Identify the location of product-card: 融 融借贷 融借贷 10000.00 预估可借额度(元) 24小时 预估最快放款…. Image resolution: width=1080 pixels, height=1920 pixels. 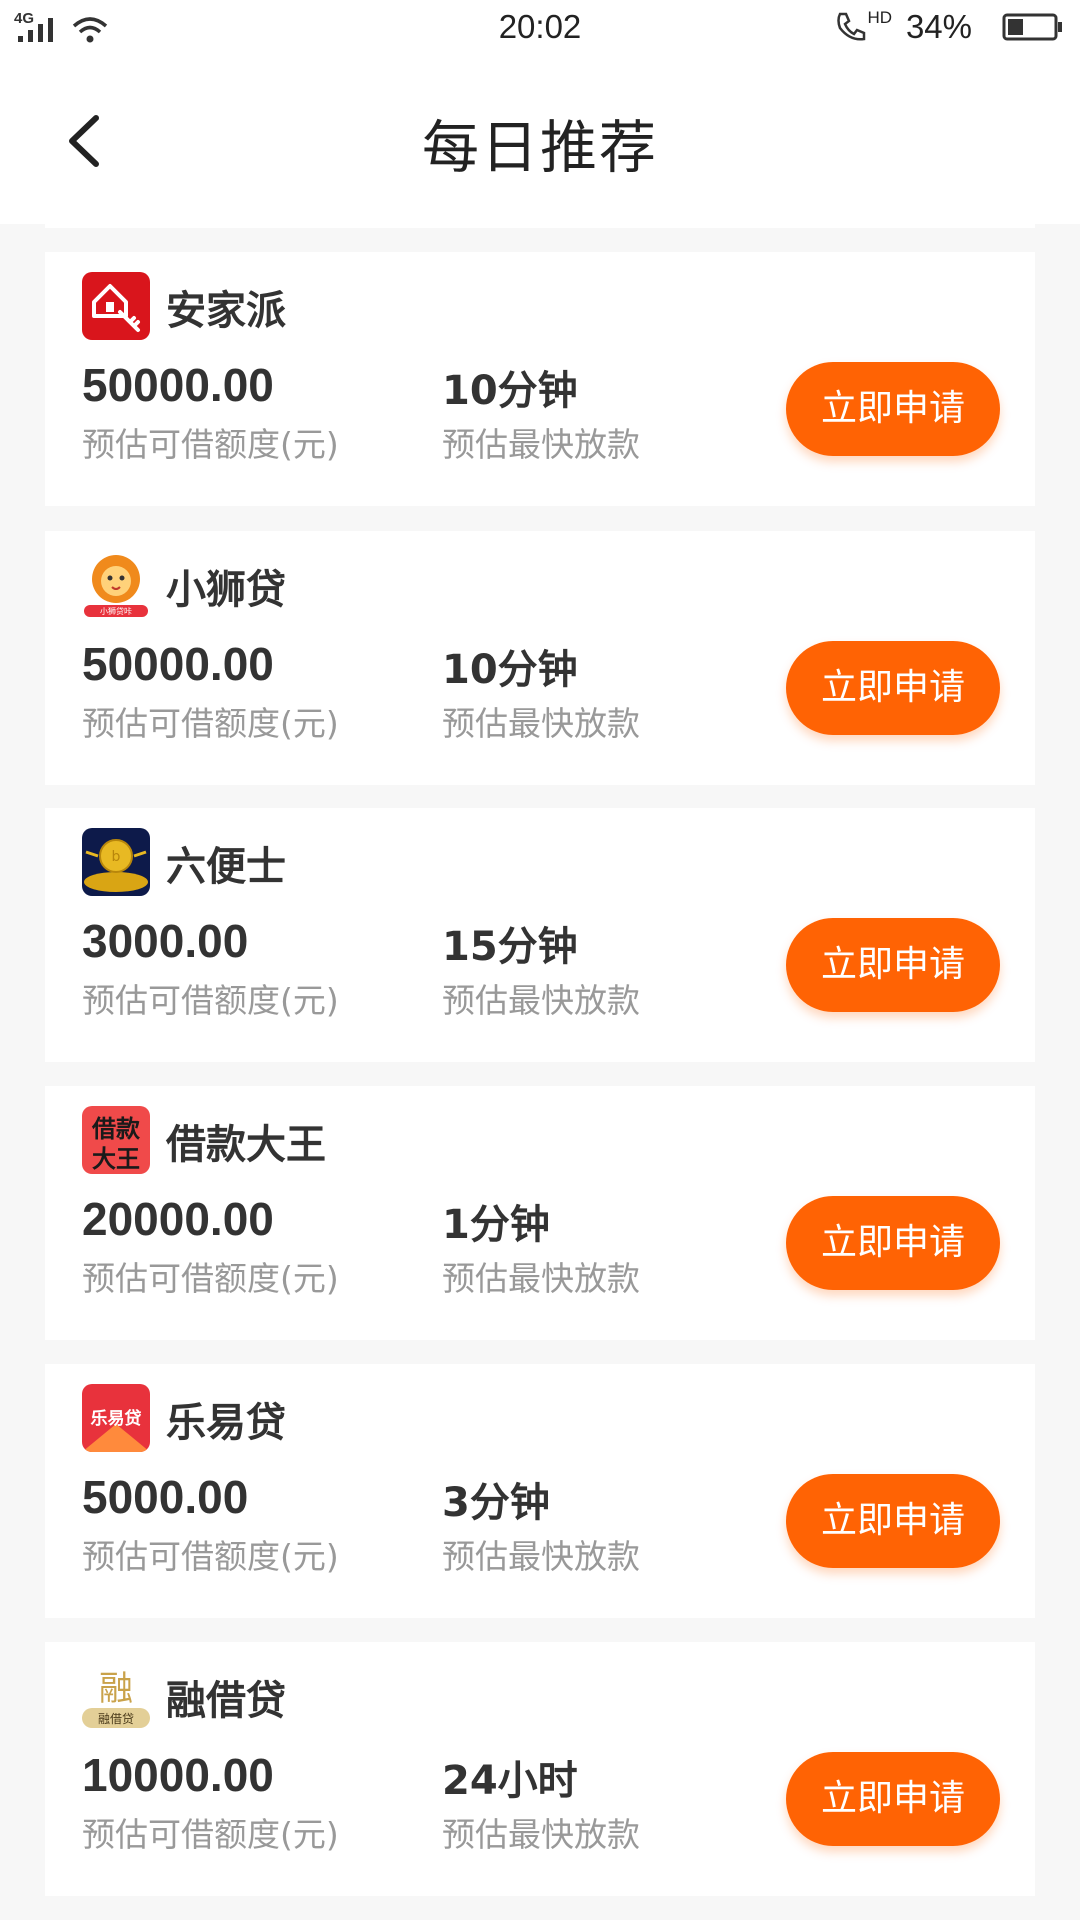
(540, 1769).